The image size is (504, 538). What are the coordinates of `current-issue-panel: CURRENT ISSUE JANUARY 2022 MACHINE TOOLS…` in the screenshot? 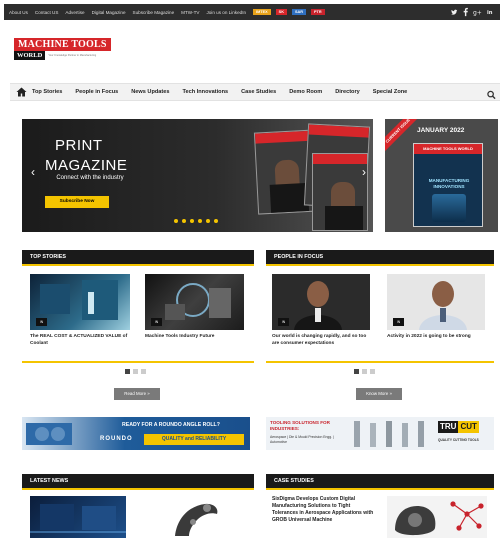 It's located at (441, 175).